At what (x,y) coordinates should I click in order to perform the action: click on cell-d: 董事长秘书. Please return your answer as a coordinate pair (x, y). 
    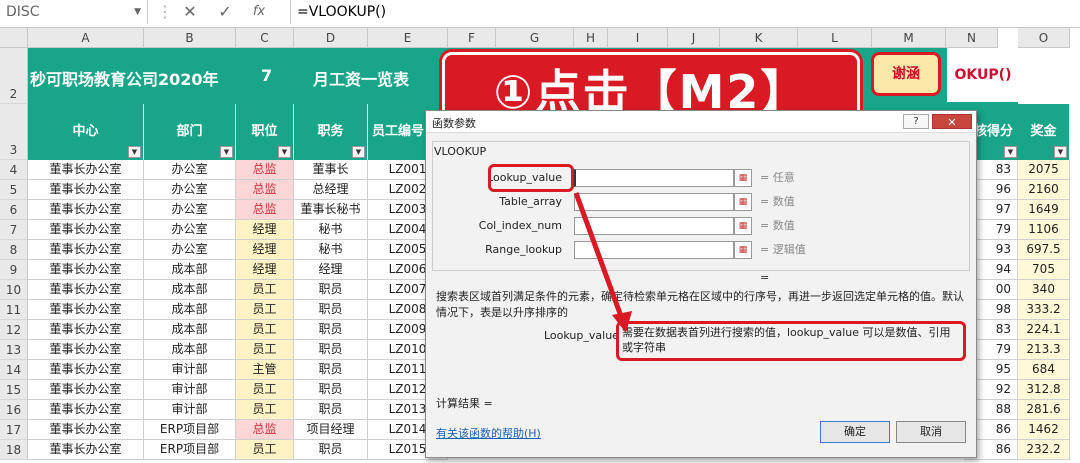
    Looking at the image, I should click on (331, 210).